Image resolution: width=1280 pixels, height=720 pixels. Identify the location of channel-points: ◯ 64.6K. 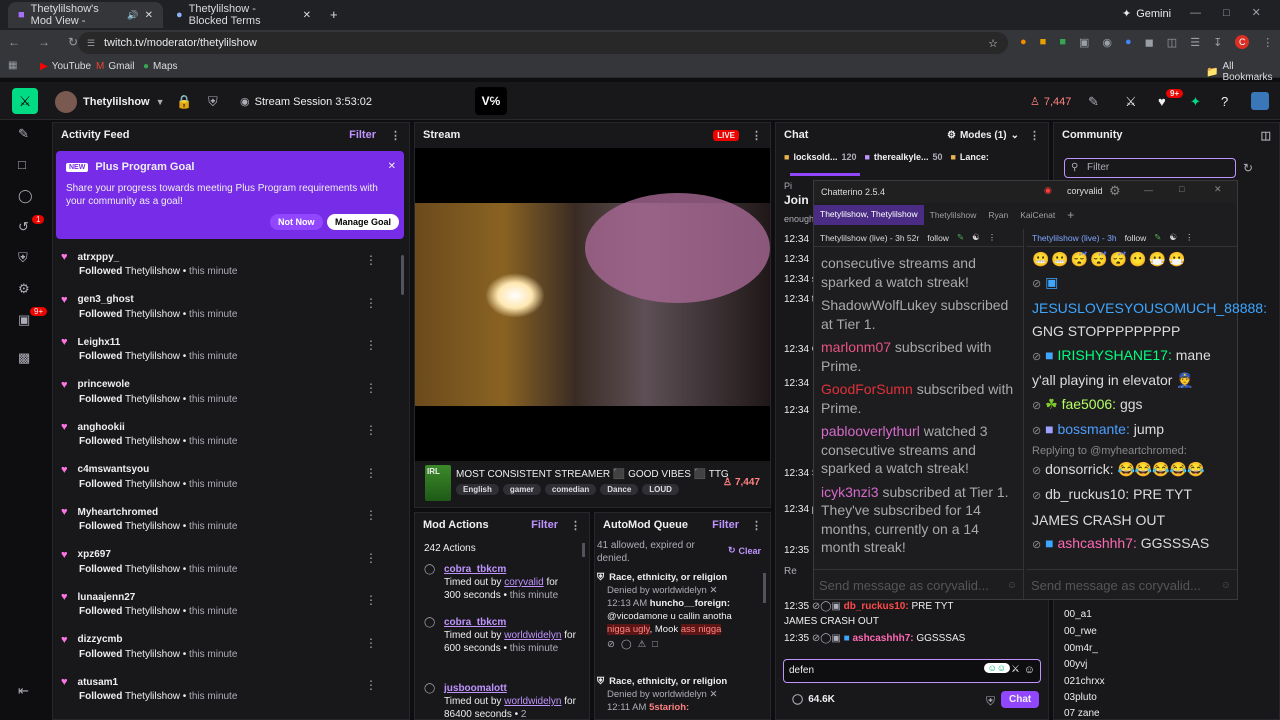
(813, 699).